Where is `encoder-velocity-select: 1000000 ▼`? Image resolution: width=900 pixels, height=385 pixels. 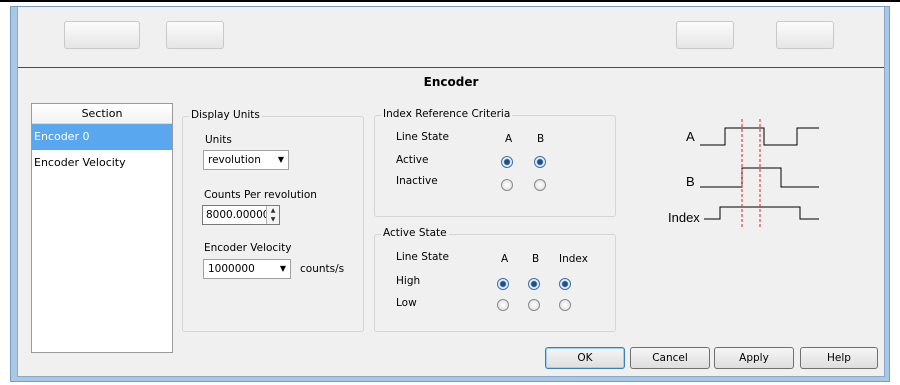
encoder-velocity-select: 1000000 ▼ is located at coordinates (247, 269).